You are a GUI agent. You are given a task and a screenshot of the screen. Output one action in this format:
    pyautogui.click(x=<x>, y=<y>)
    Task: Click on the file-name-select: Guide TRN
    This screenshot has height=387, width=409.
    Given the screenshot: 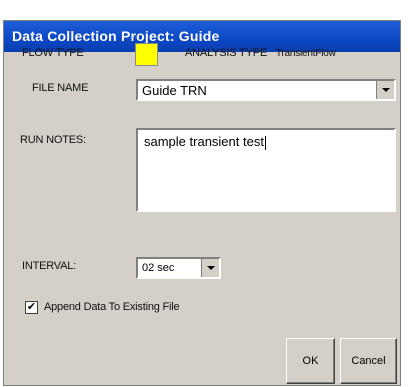 What is the action you would take?
    pyautogui.click(x=266, y=90)
    